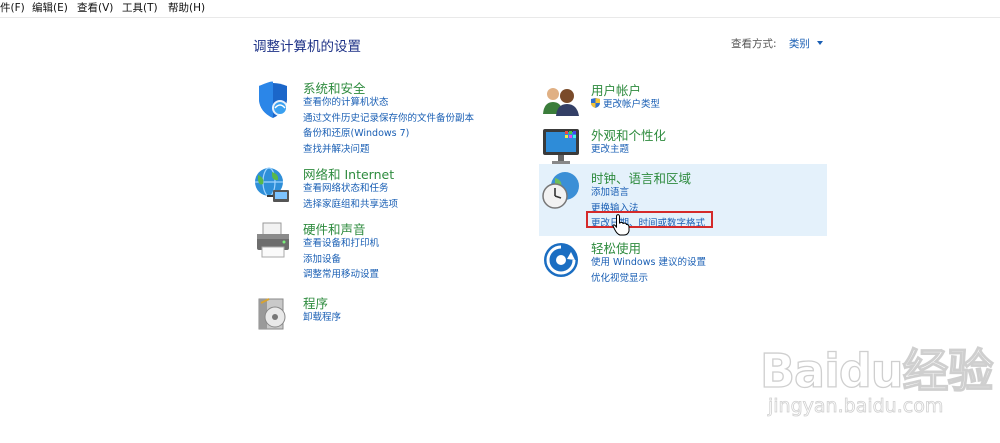  Describe the element at coordinates (12, 8) in the screenshot. I see `menu-file: 件(F)` at that location.